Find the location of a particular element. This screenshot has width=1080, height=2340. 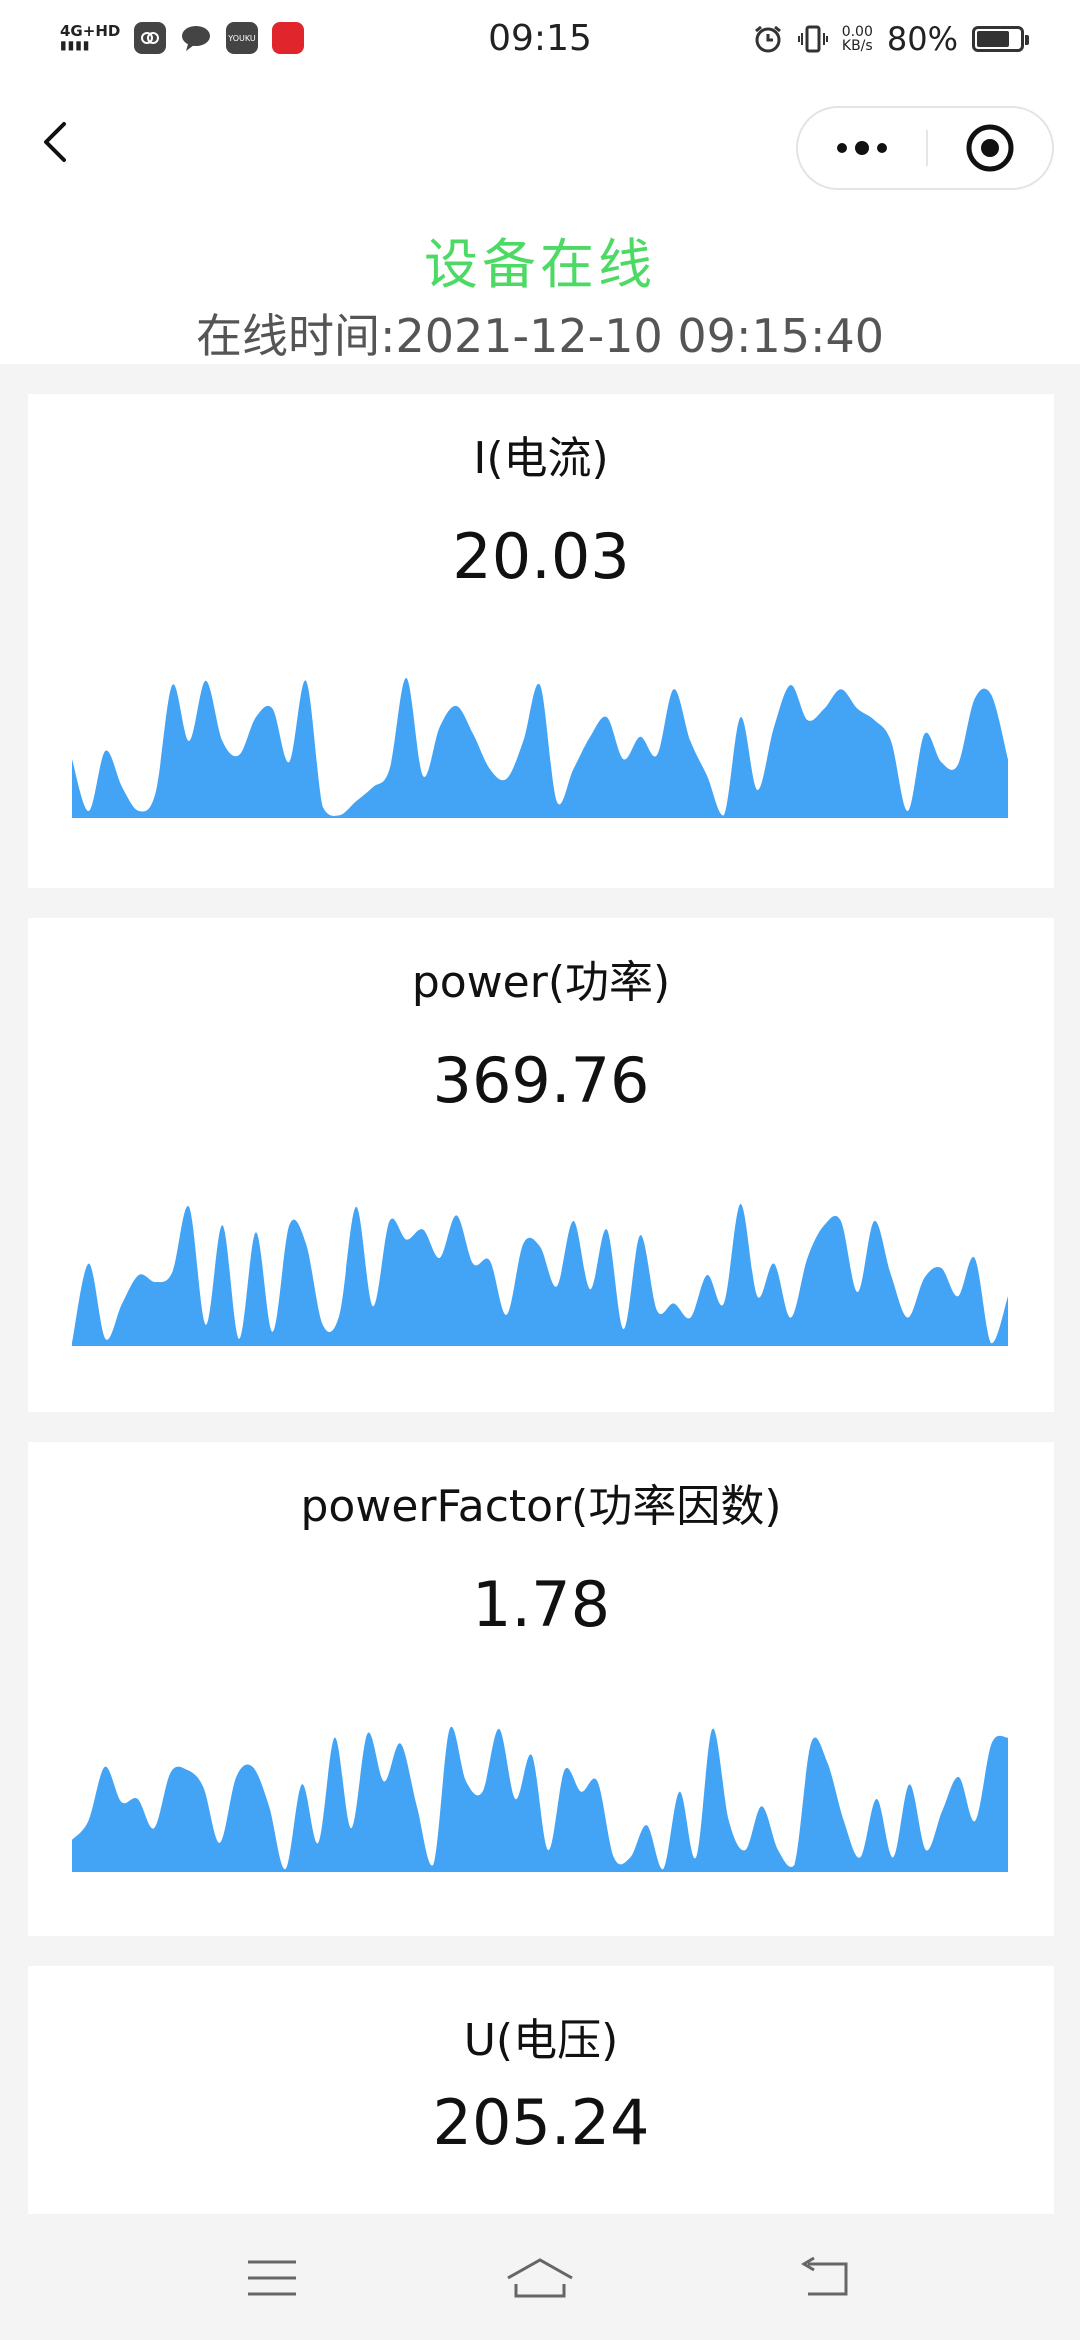

device-status: 设备在线 is located at coordinates (540, 264).